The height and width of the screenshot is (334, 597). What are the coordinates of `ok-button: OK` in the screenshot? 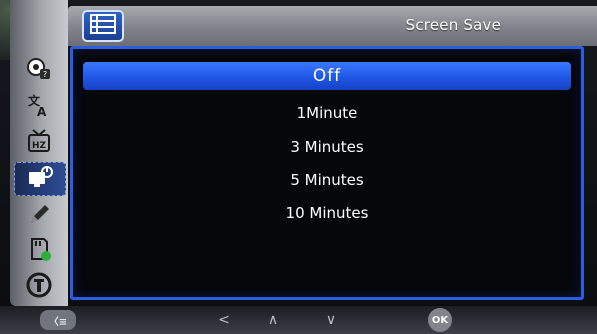 It's located at (440, 320).